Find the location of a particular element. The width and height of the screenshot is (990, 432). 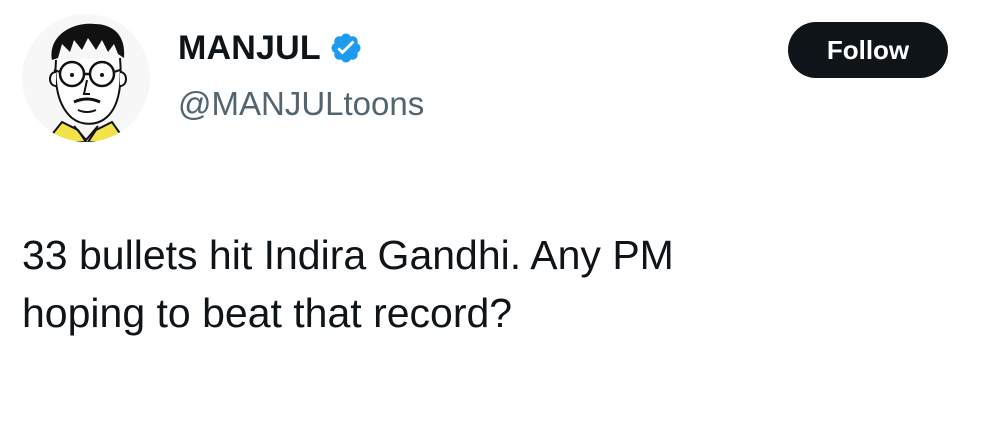

cartoon-face-icon is located at coordinates (86, 82).